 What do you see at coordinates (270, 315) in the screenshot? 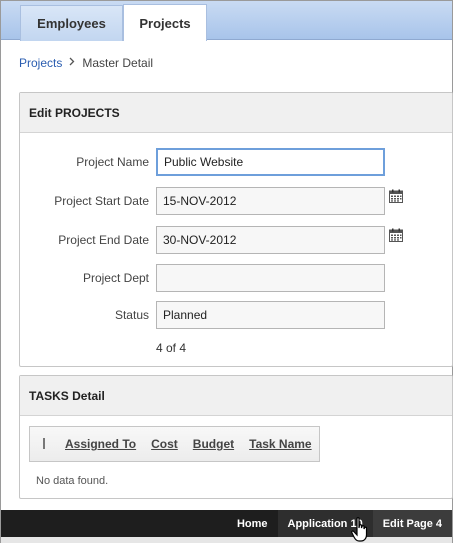
I see `status-input` at bounding box center [270, 315].